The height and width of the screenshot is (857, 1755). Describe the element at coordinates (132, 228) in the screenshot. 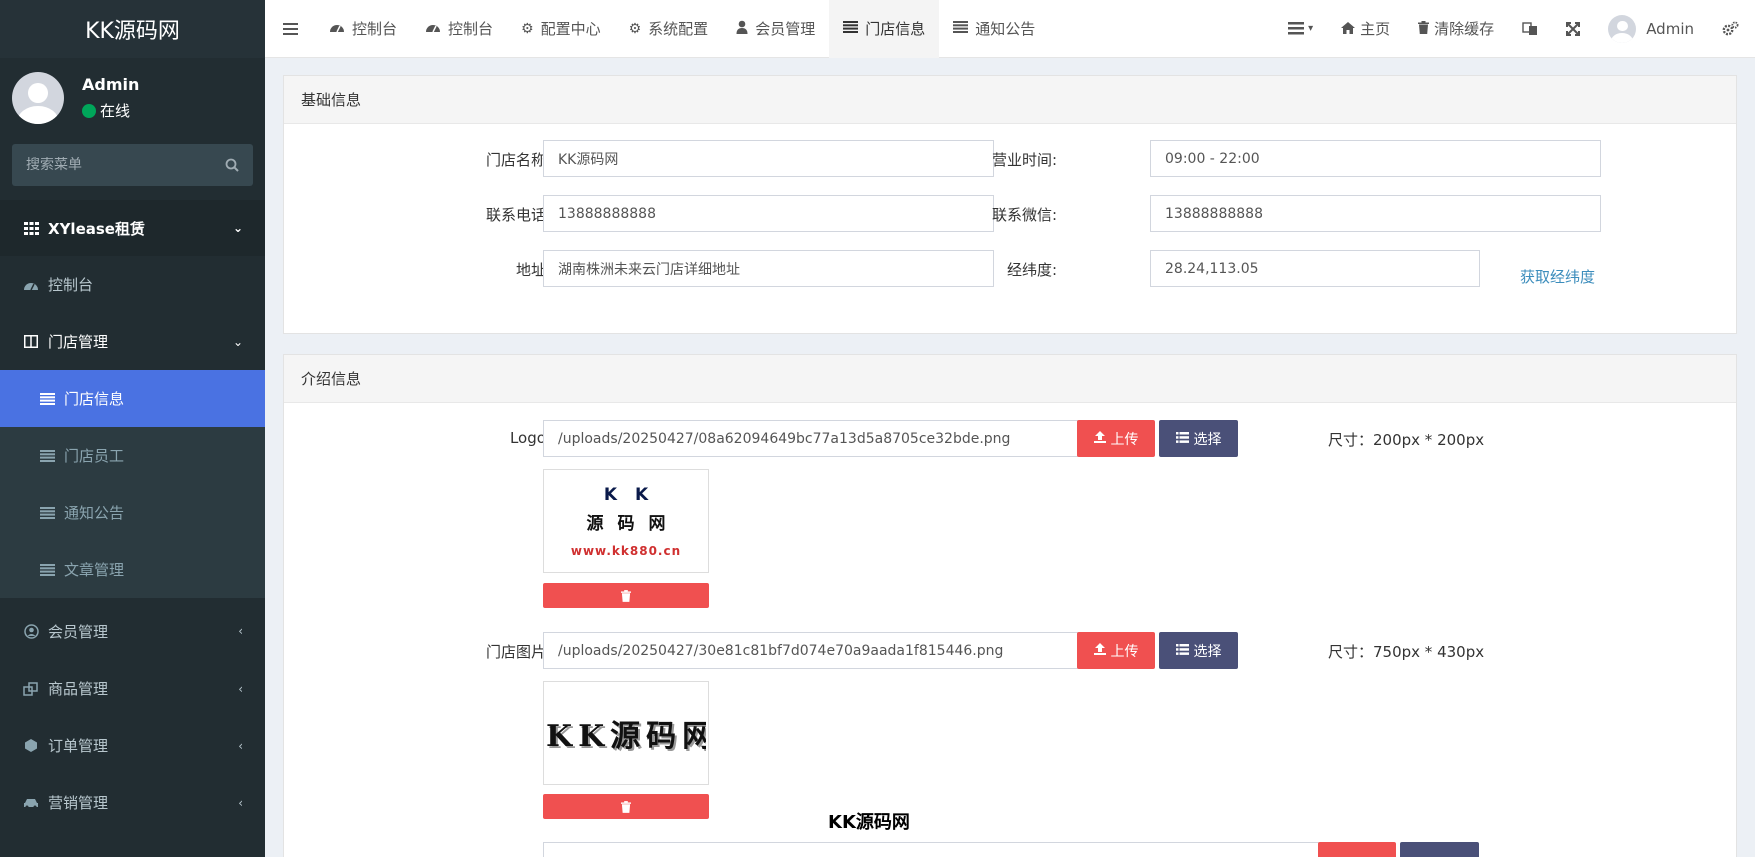

I see `menu-section-xylease: XYlease租赁 ⌄` at that location.